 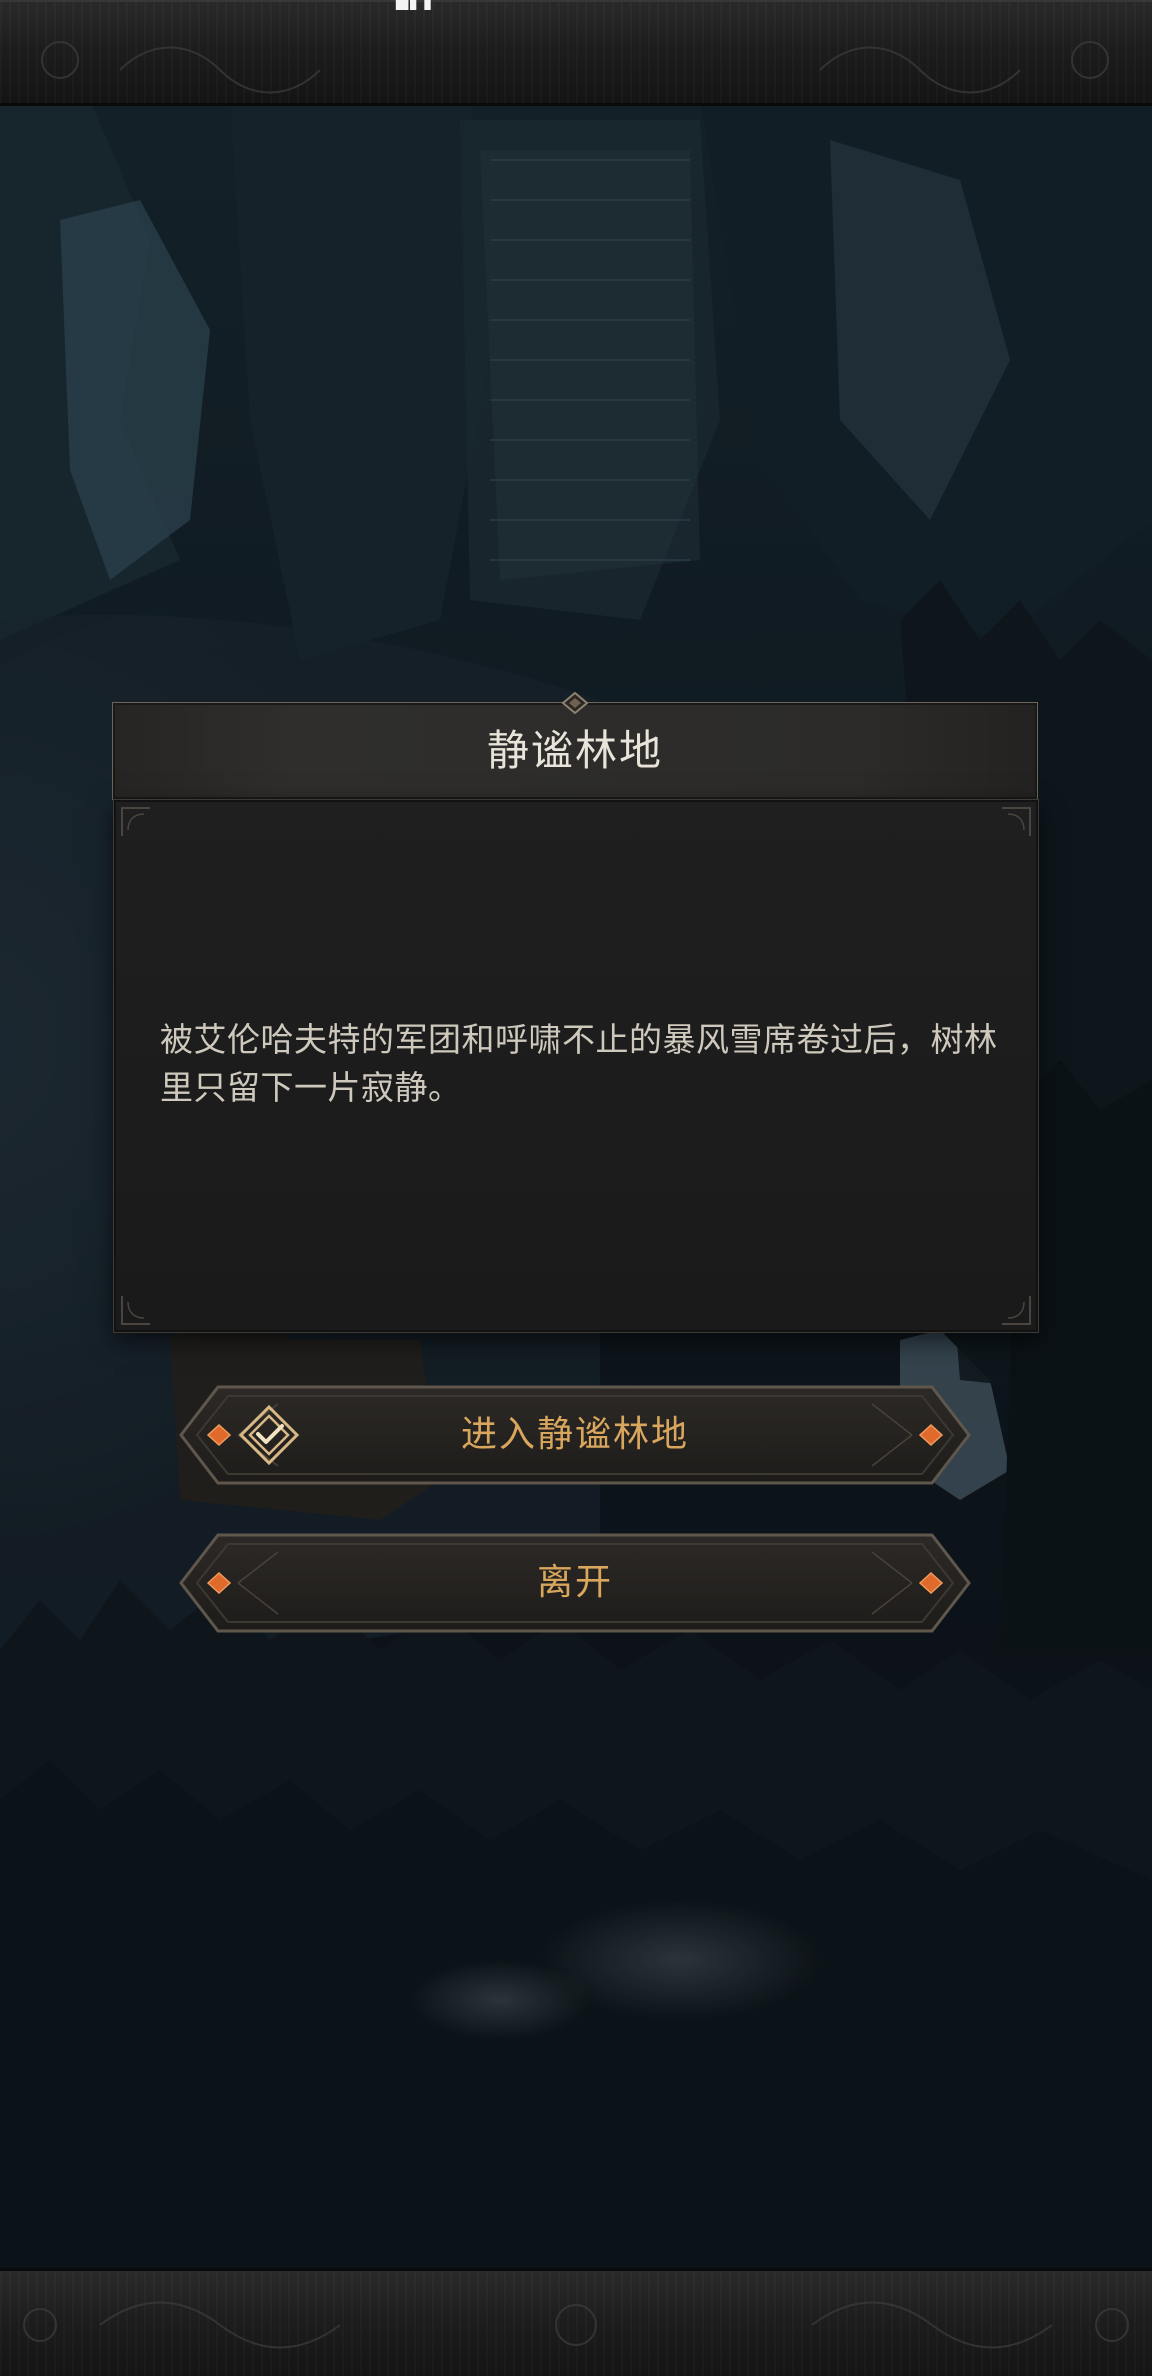 I want to click on status-indicator: █▌▌, so click(x=417, y=5).